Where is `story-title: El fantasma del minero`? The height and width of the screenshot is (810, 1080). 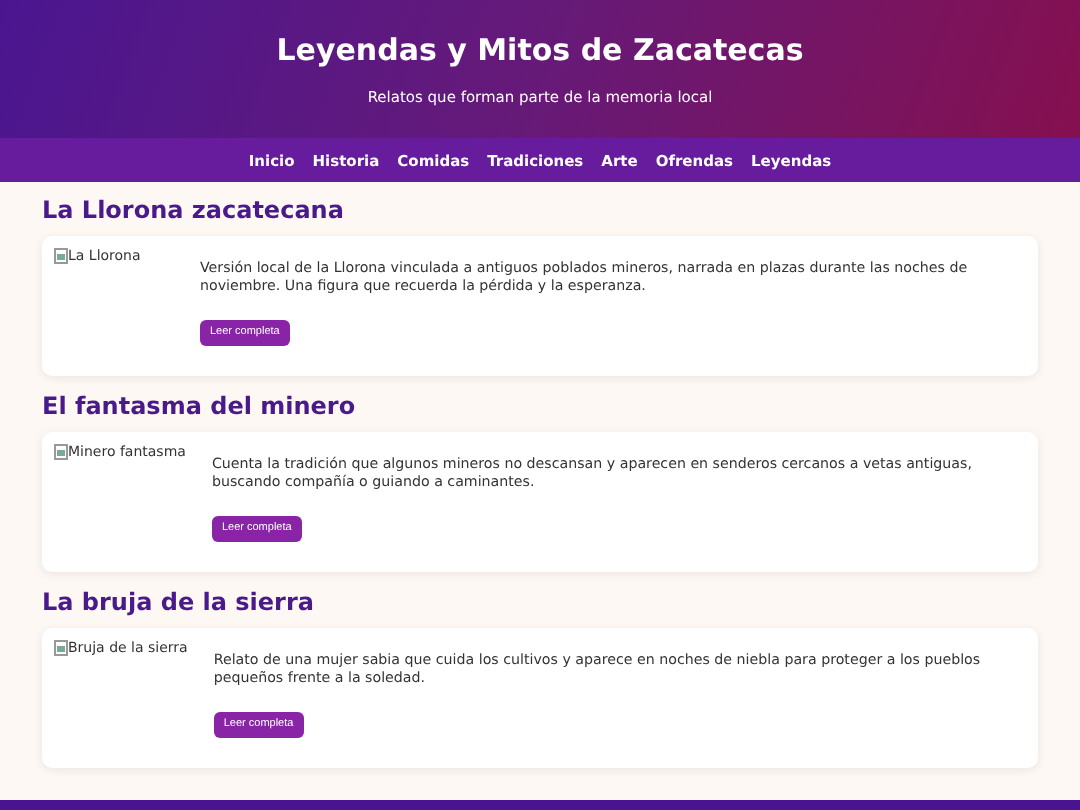
story-title: El fantasma del minero is located at coordinates (200, 406).